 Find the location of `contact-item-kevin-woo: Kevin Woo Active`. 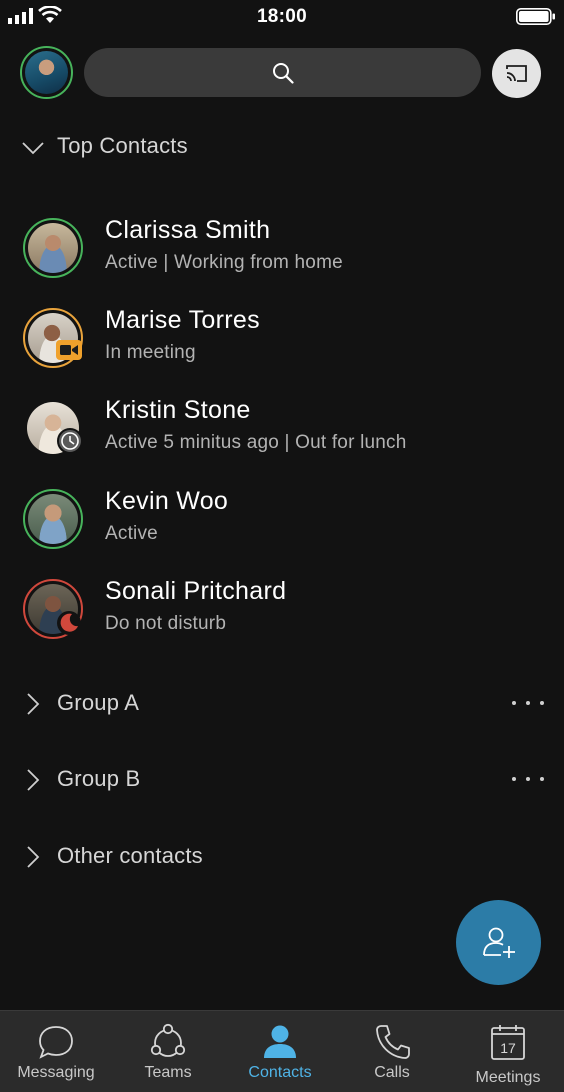

contact-item-kevin-woo: Kevin Woo Active is located at coordinates (282, 527).